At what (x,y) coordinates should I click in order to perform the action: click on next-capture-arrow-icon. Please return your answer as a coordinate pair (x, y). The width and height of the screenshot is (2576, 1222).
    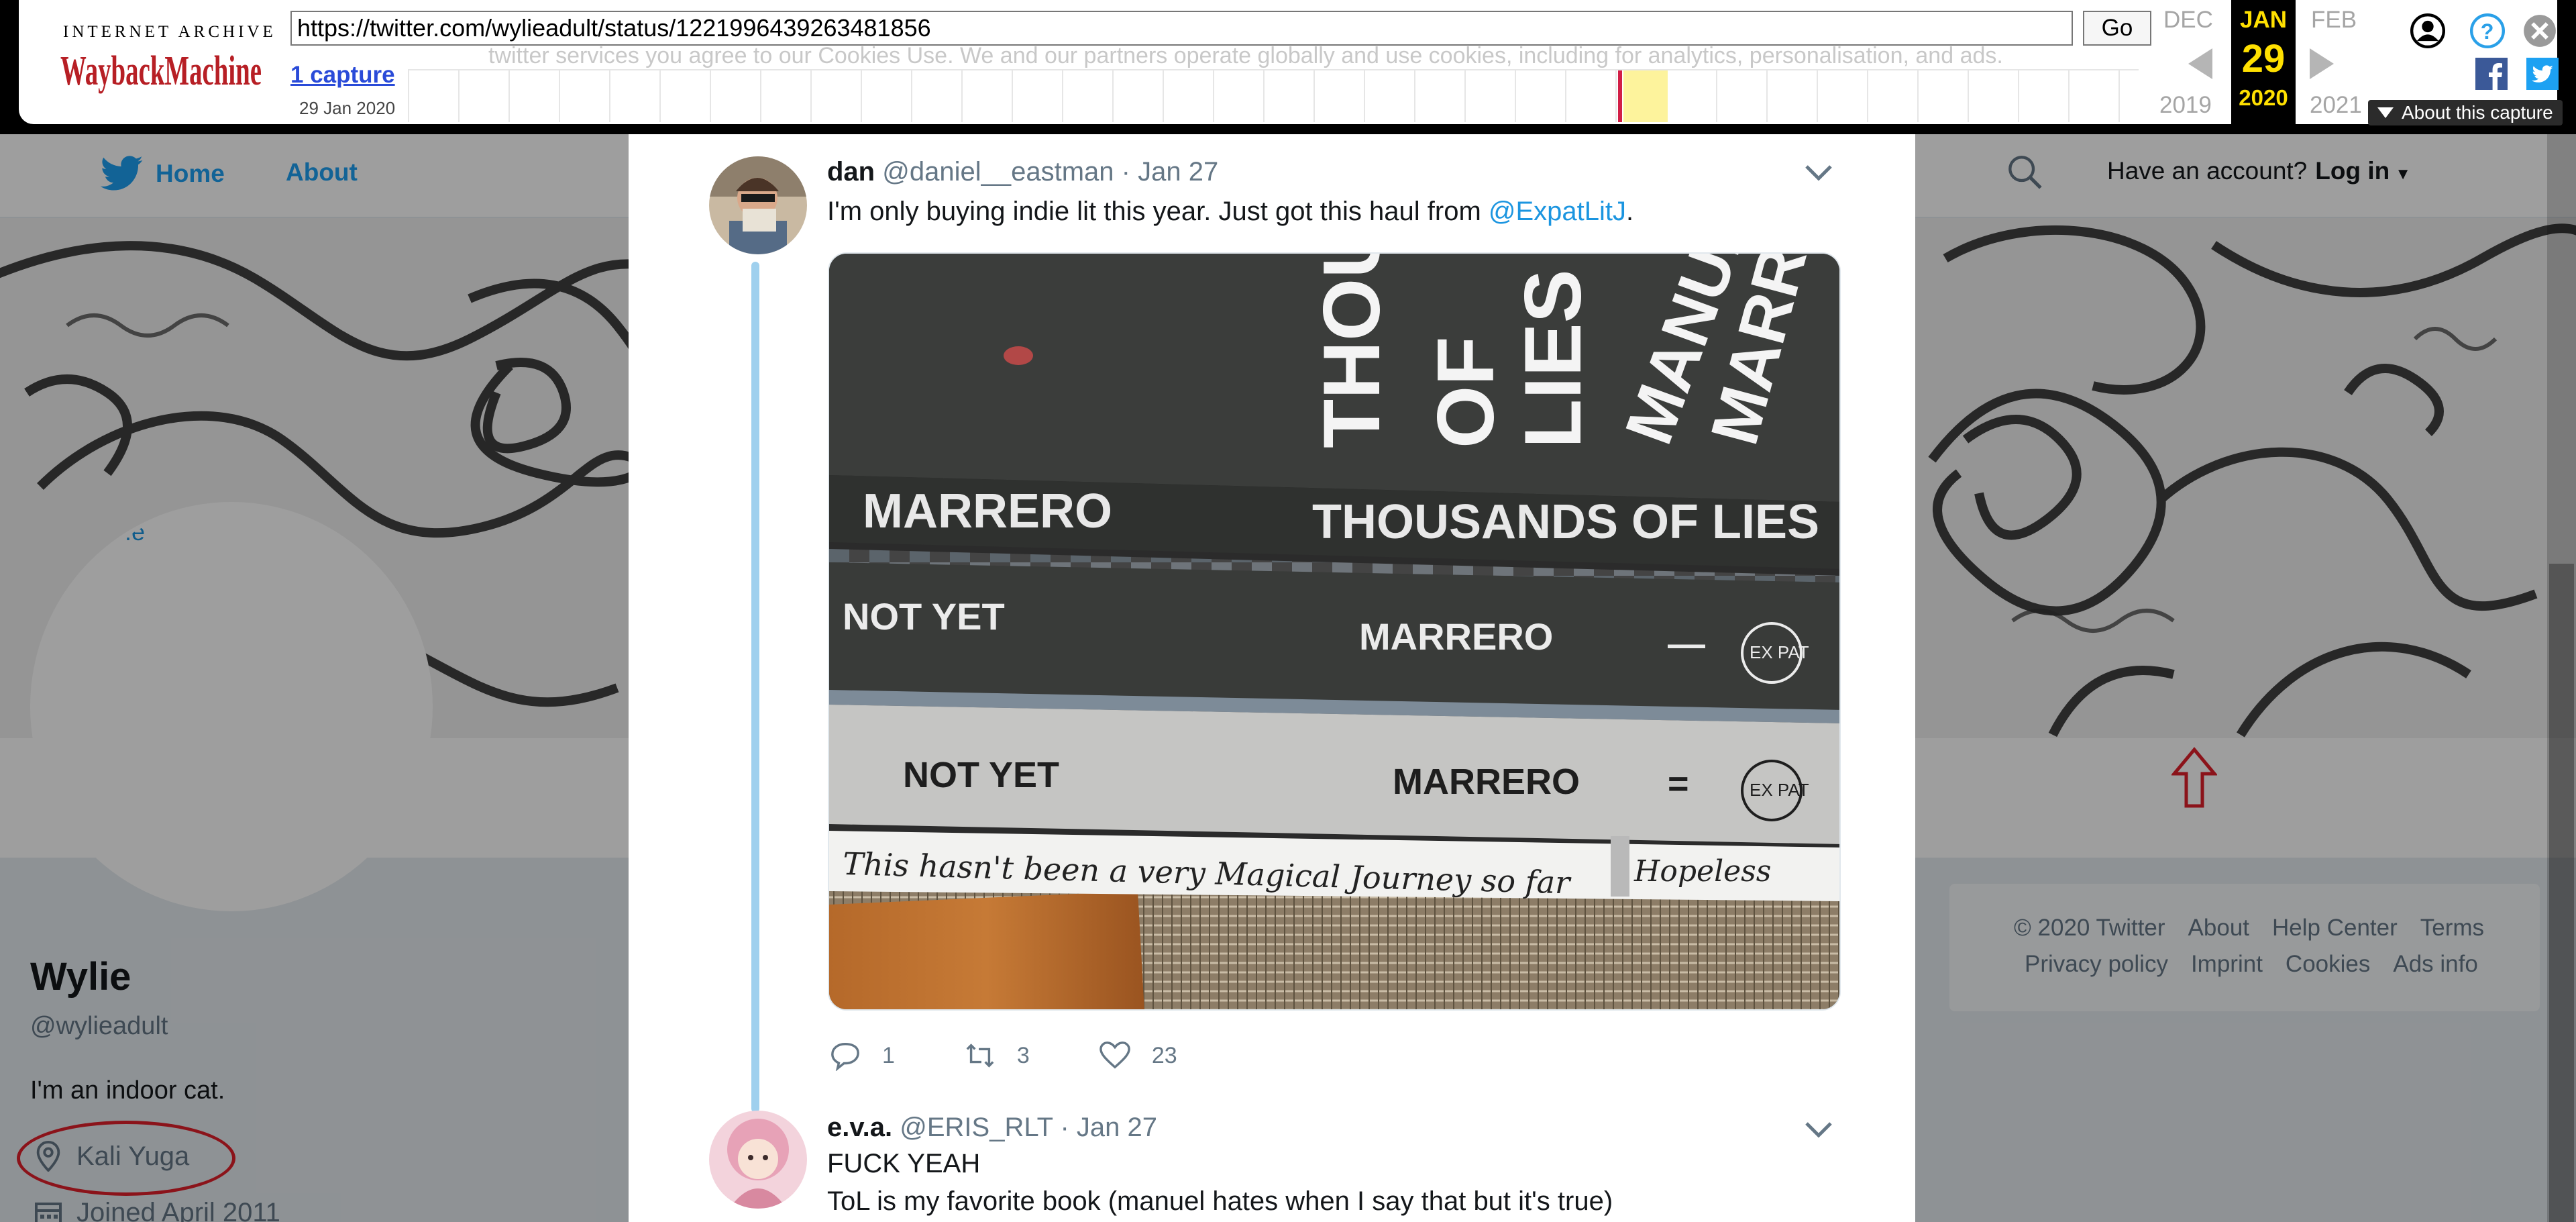
    Looking at the image, I should click on (2322, 63).